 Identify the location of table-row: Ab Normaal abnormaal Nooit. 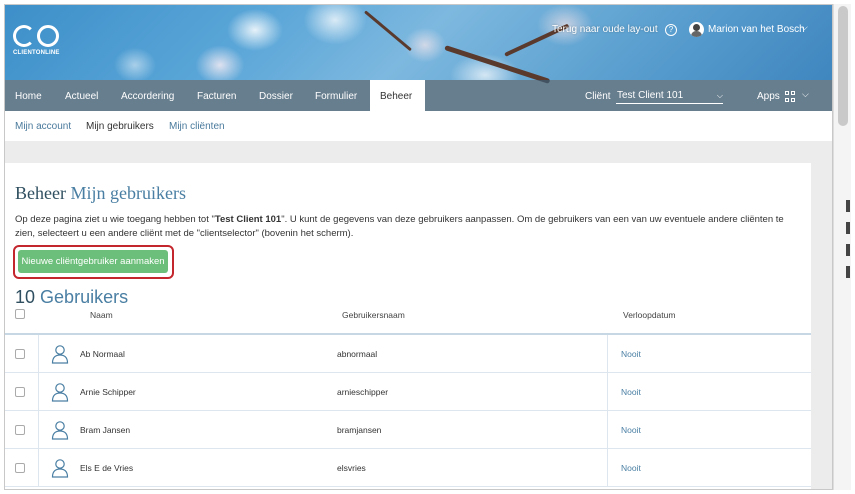
(408, 354).